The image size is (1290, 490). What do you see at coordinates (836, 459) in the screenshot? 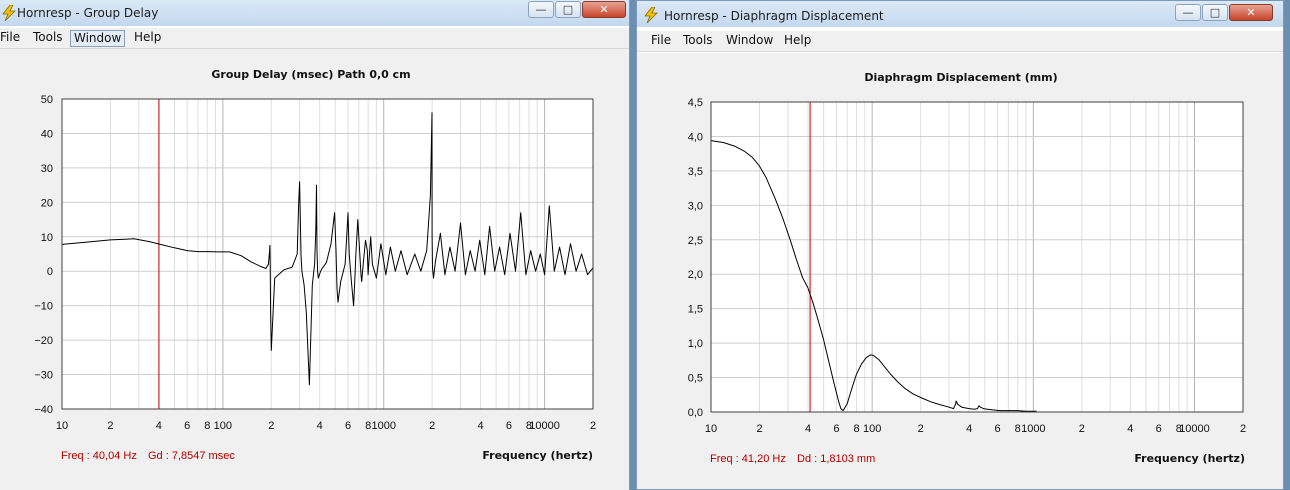
I see `value-readout: Dd : 1,8103 mm` at bounding box center [836, 459].